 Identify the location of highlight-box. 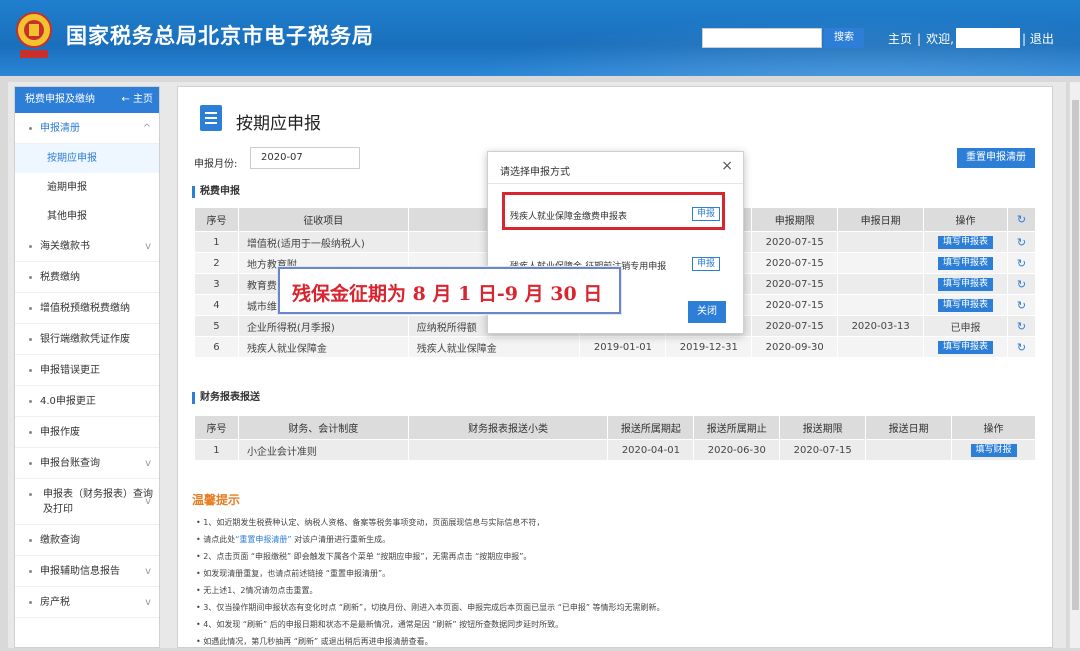
(613, 211).